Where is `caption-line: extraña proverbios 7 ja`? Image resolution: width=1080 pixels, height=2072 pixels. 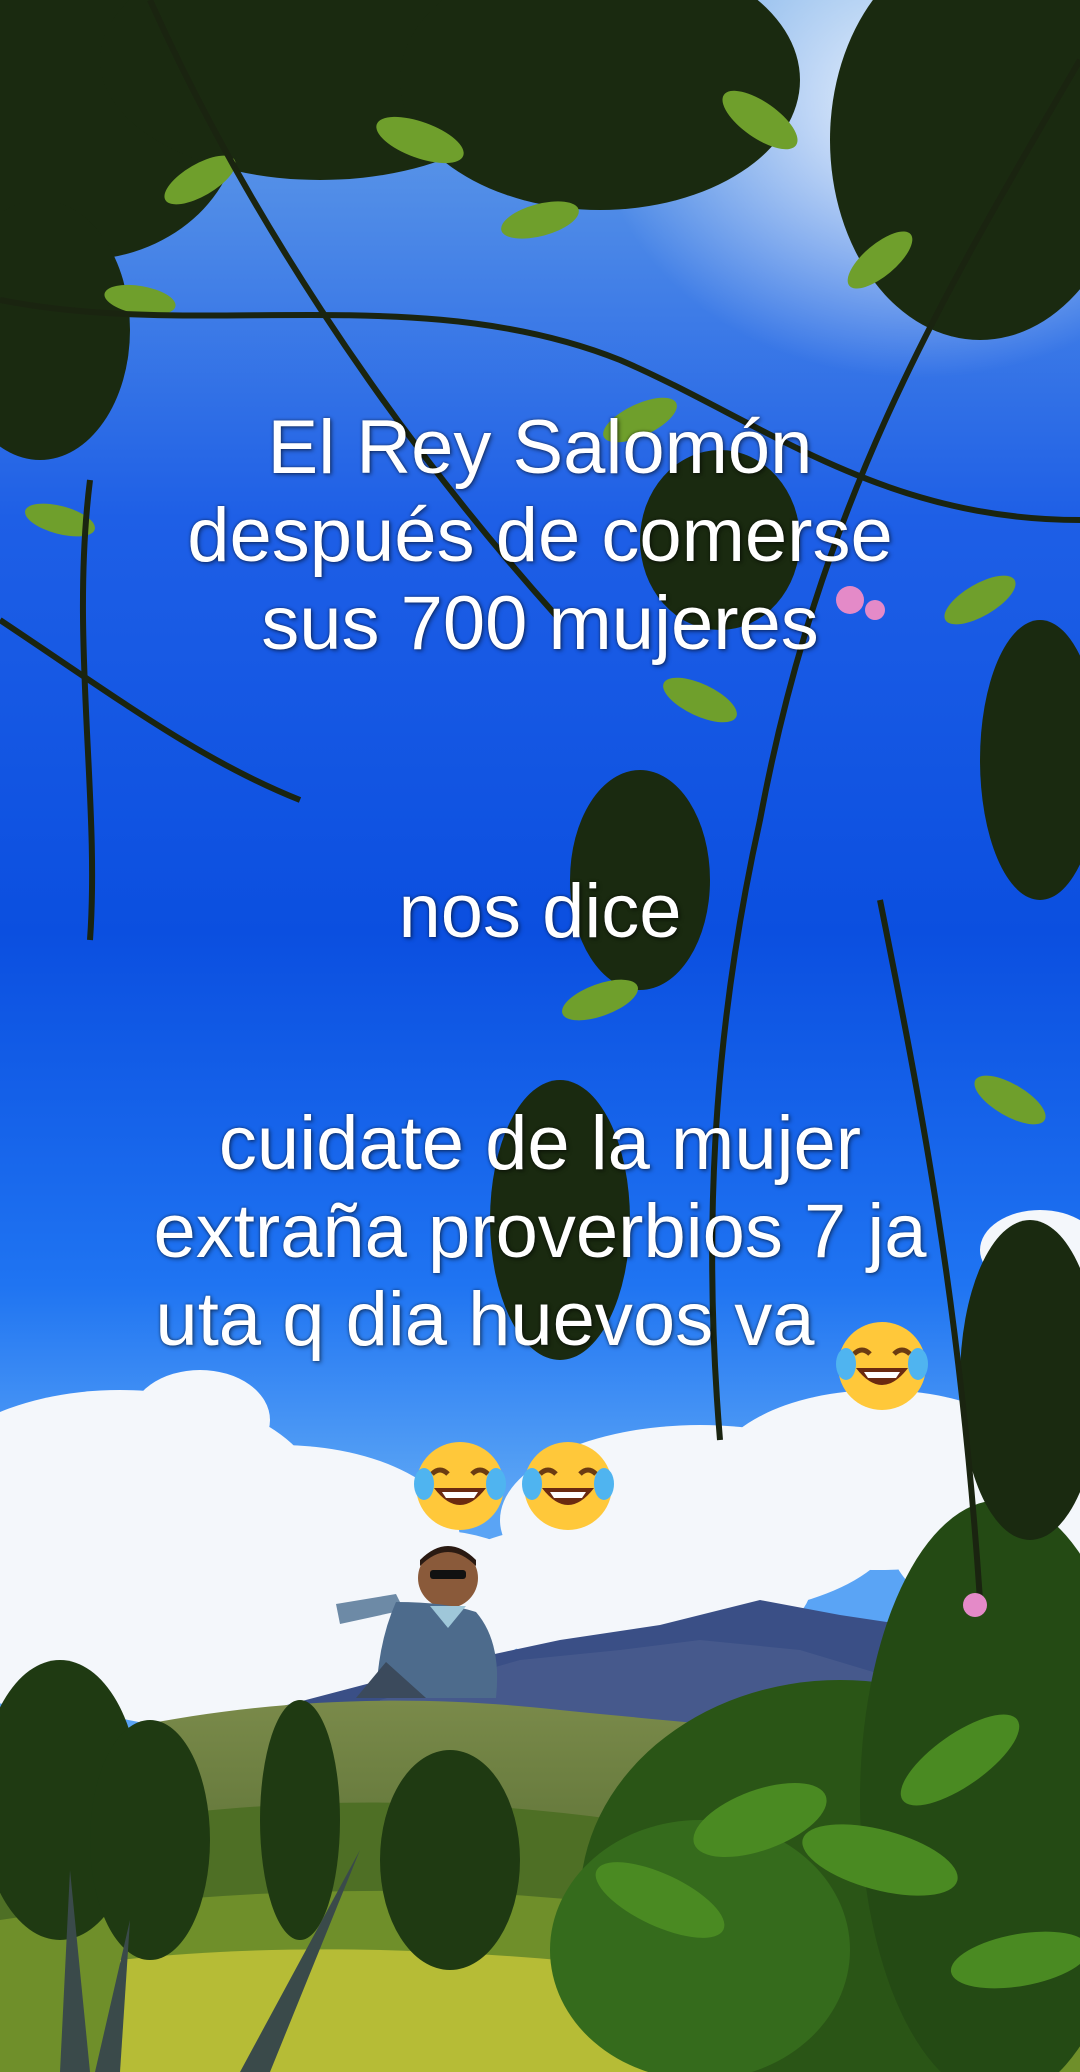
caption-line: extraña proverbios 7 ja is located at coordinates (540, 1231).